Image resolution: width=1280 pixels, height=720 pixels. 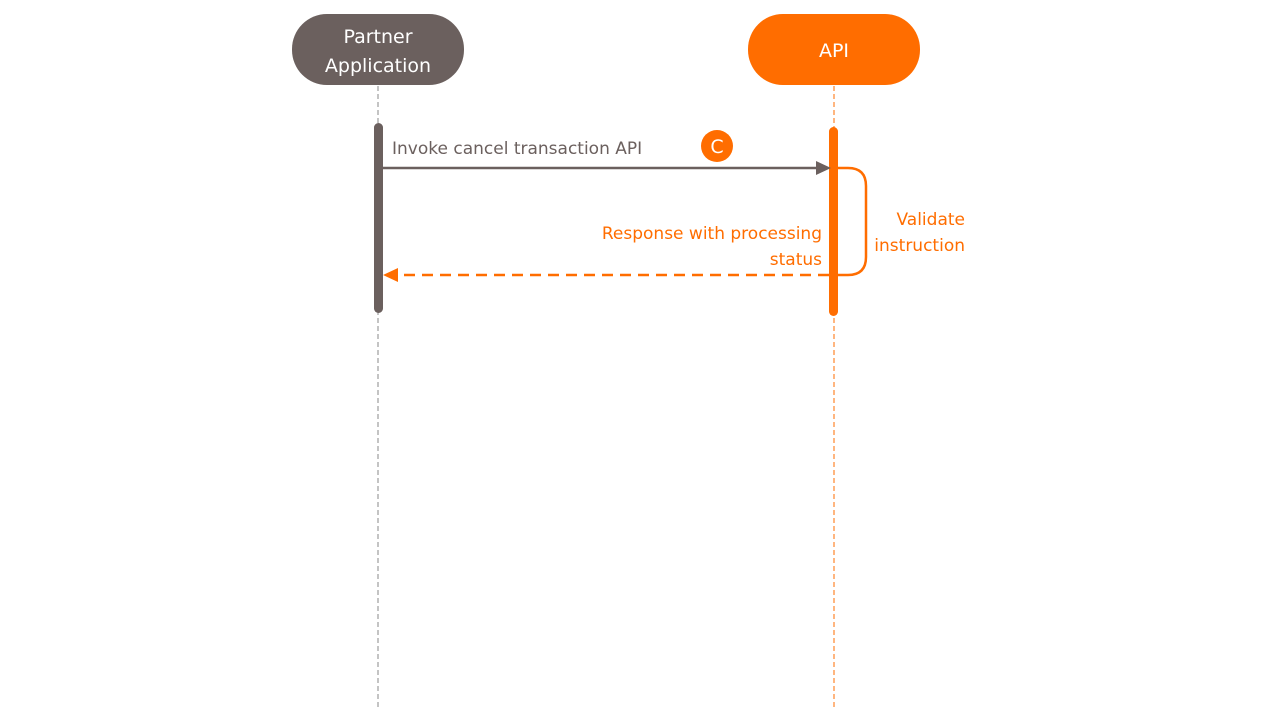 I want to click on actor-partner-label-line1: Partner, so click(x=377, y=37).